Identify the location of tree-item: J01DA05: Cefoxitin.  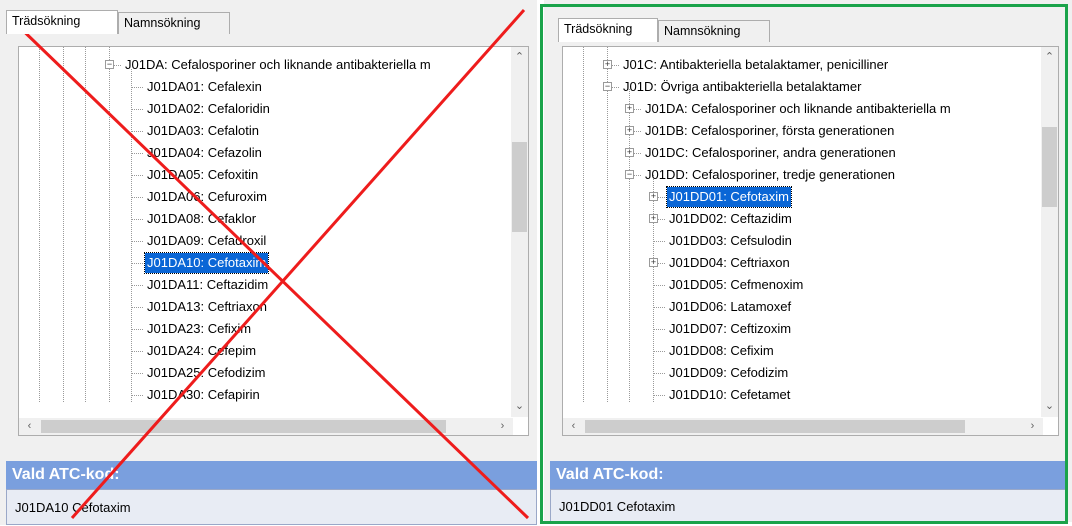
(259, 175).